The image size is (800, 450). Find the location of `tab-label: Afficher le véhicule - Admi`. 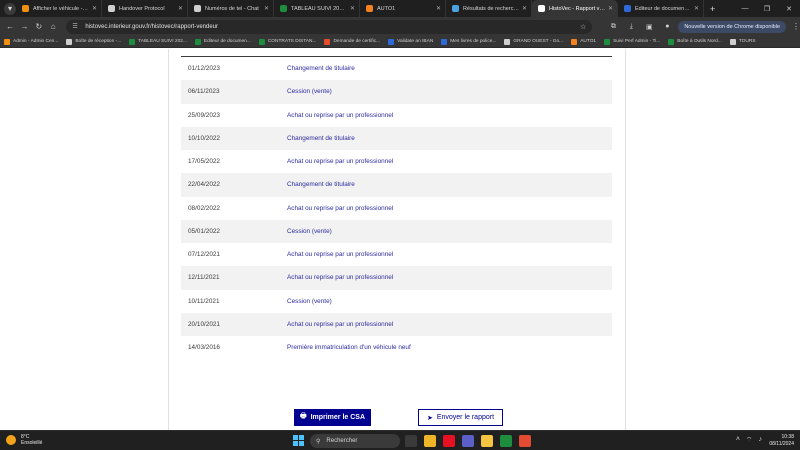

tab-label: Afficher le véhicule - Admi is located at coordinates (61, 8).